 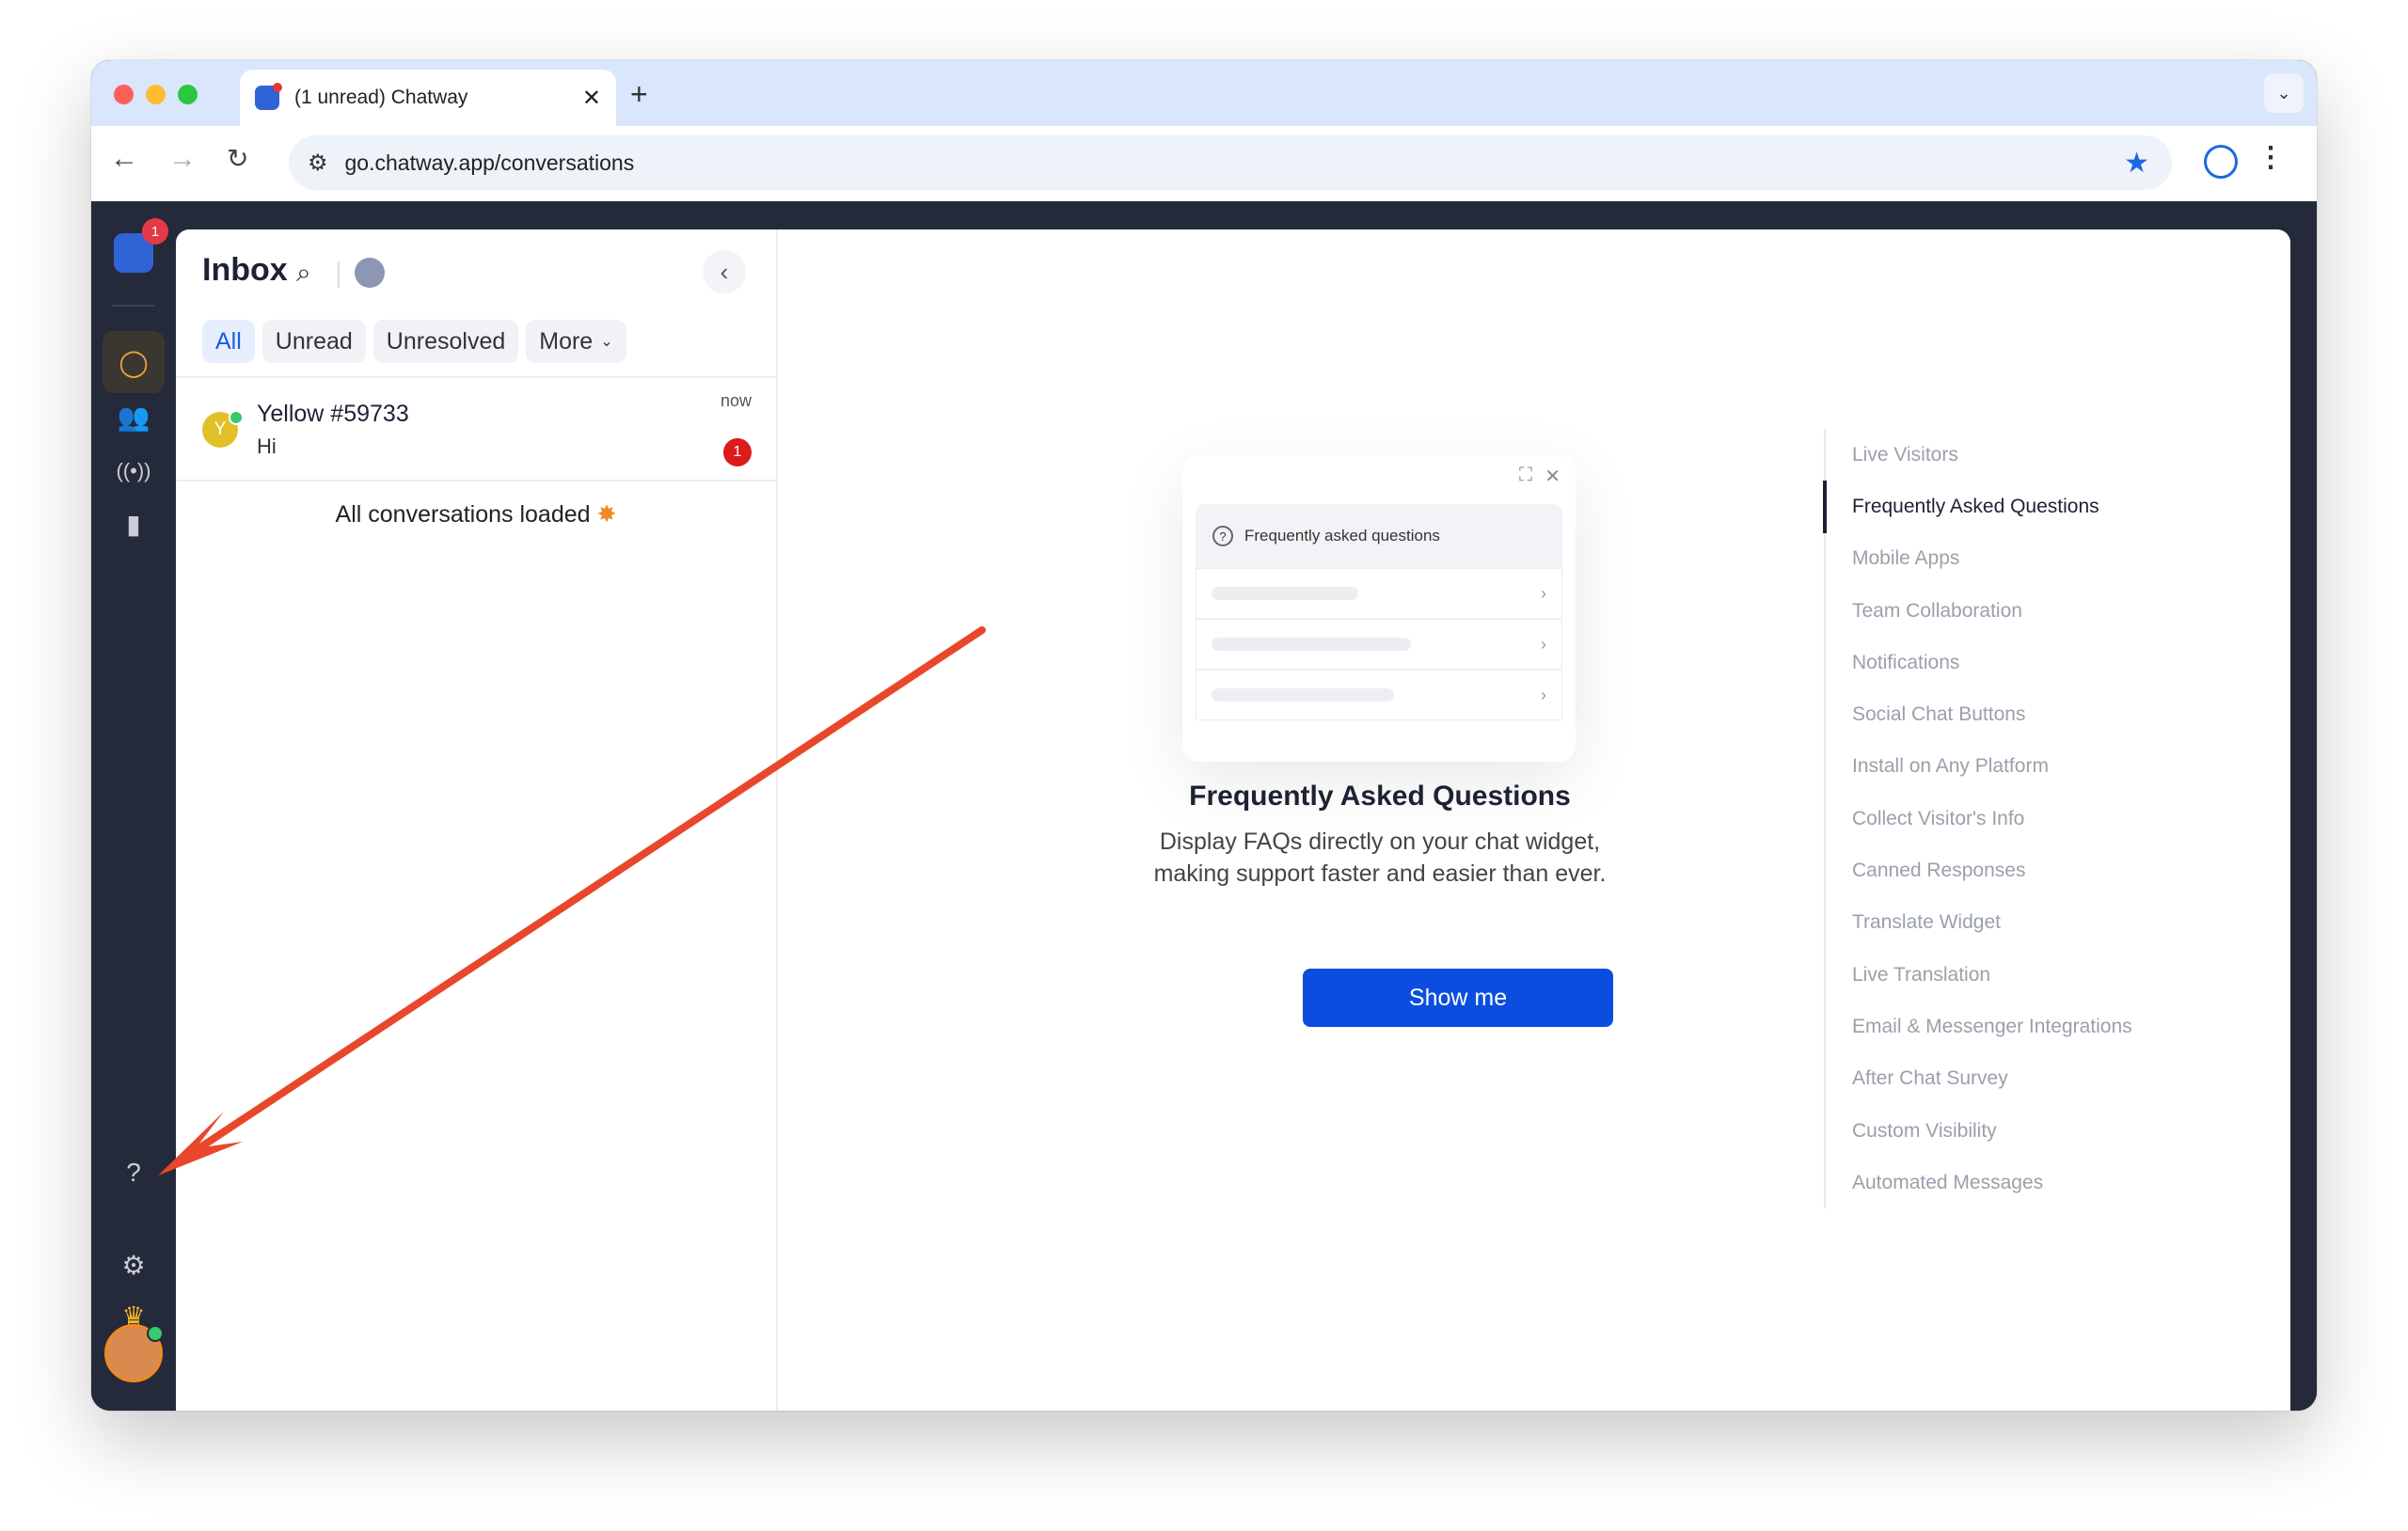 I want to click on left-rail: 1 ◯ 👥 ((•)) ▮ ? ⚙ ♛, so click(x=134, y=806).